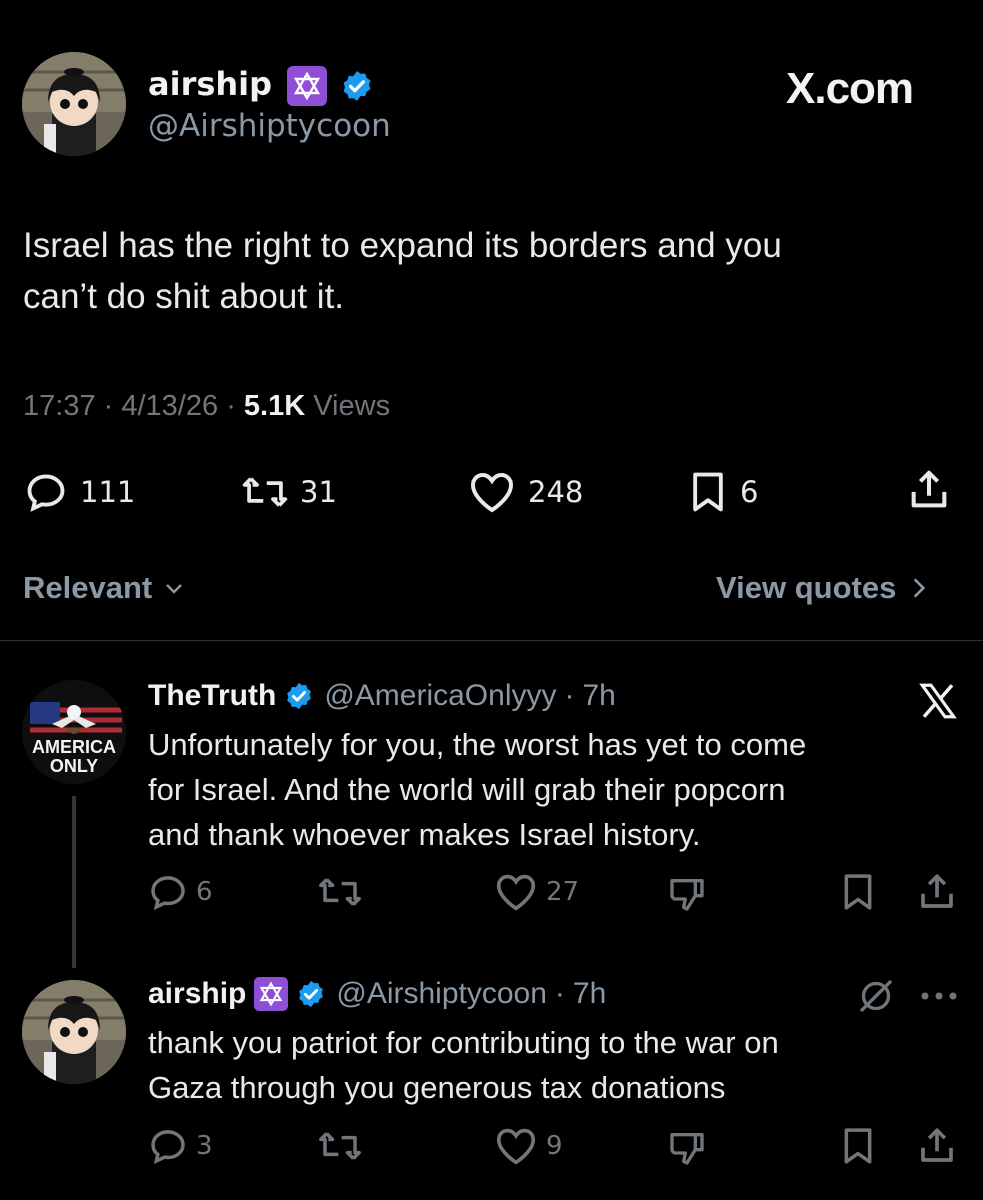  I want to click on more-icon, so click(939, 998).